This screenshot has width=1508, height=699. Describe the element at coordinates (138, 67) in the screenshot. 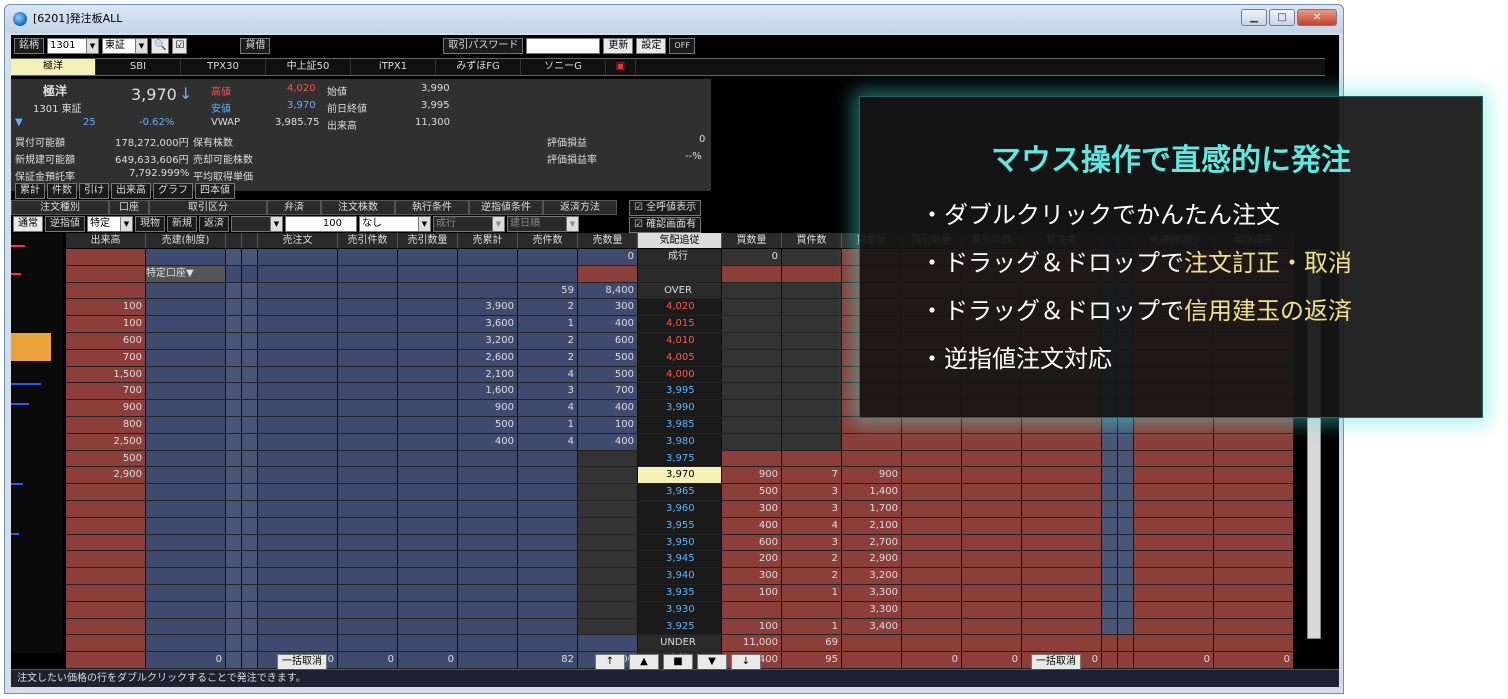

I see `tab-symbol: SBI` at that location.